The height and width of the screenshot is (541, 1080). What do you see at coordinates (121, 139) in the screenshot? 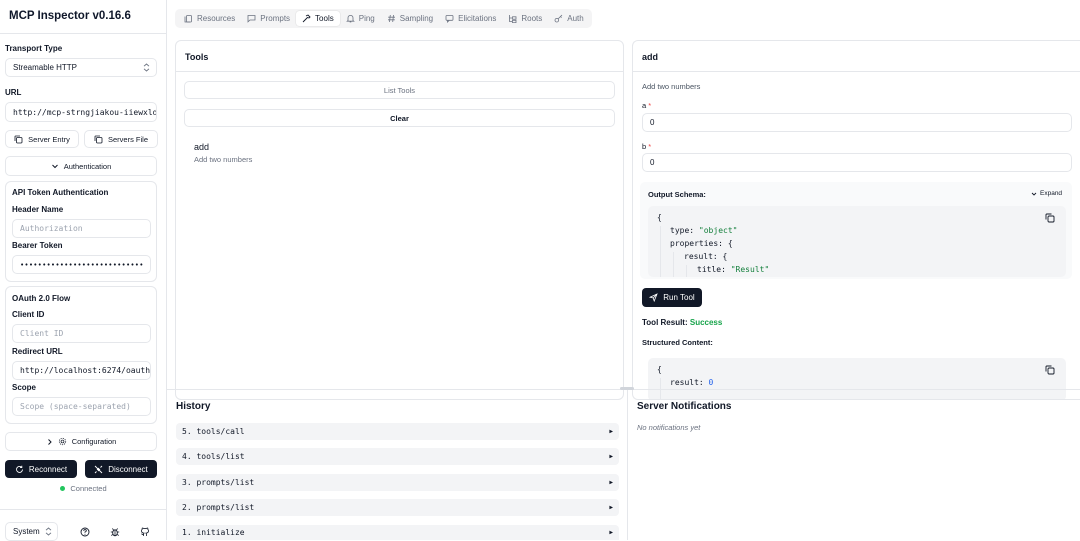
I see `servers-file-button: Servers File` at bounding box center [121, 139].